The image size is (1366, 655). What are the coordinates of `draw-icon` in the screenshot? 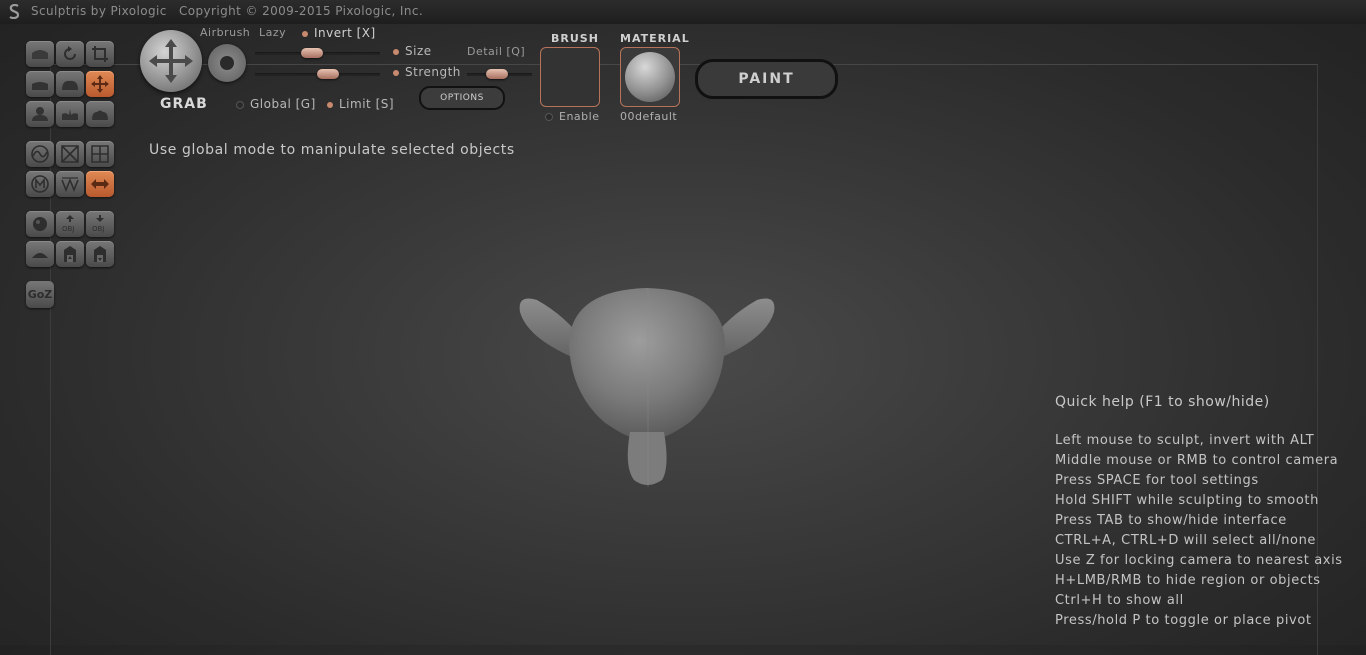 It's located at (40, 54).